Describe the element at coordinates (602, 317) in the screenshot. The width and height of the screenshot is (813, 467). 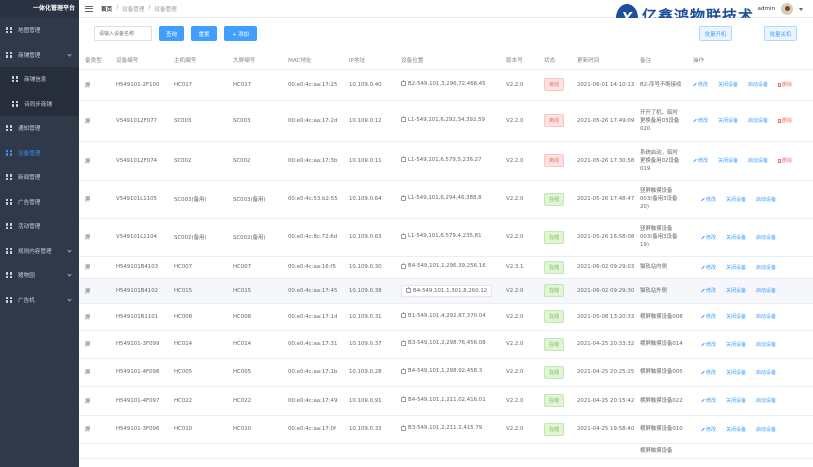
I see `update-time-cell: 2021-05-08 13:20:33` at that location.